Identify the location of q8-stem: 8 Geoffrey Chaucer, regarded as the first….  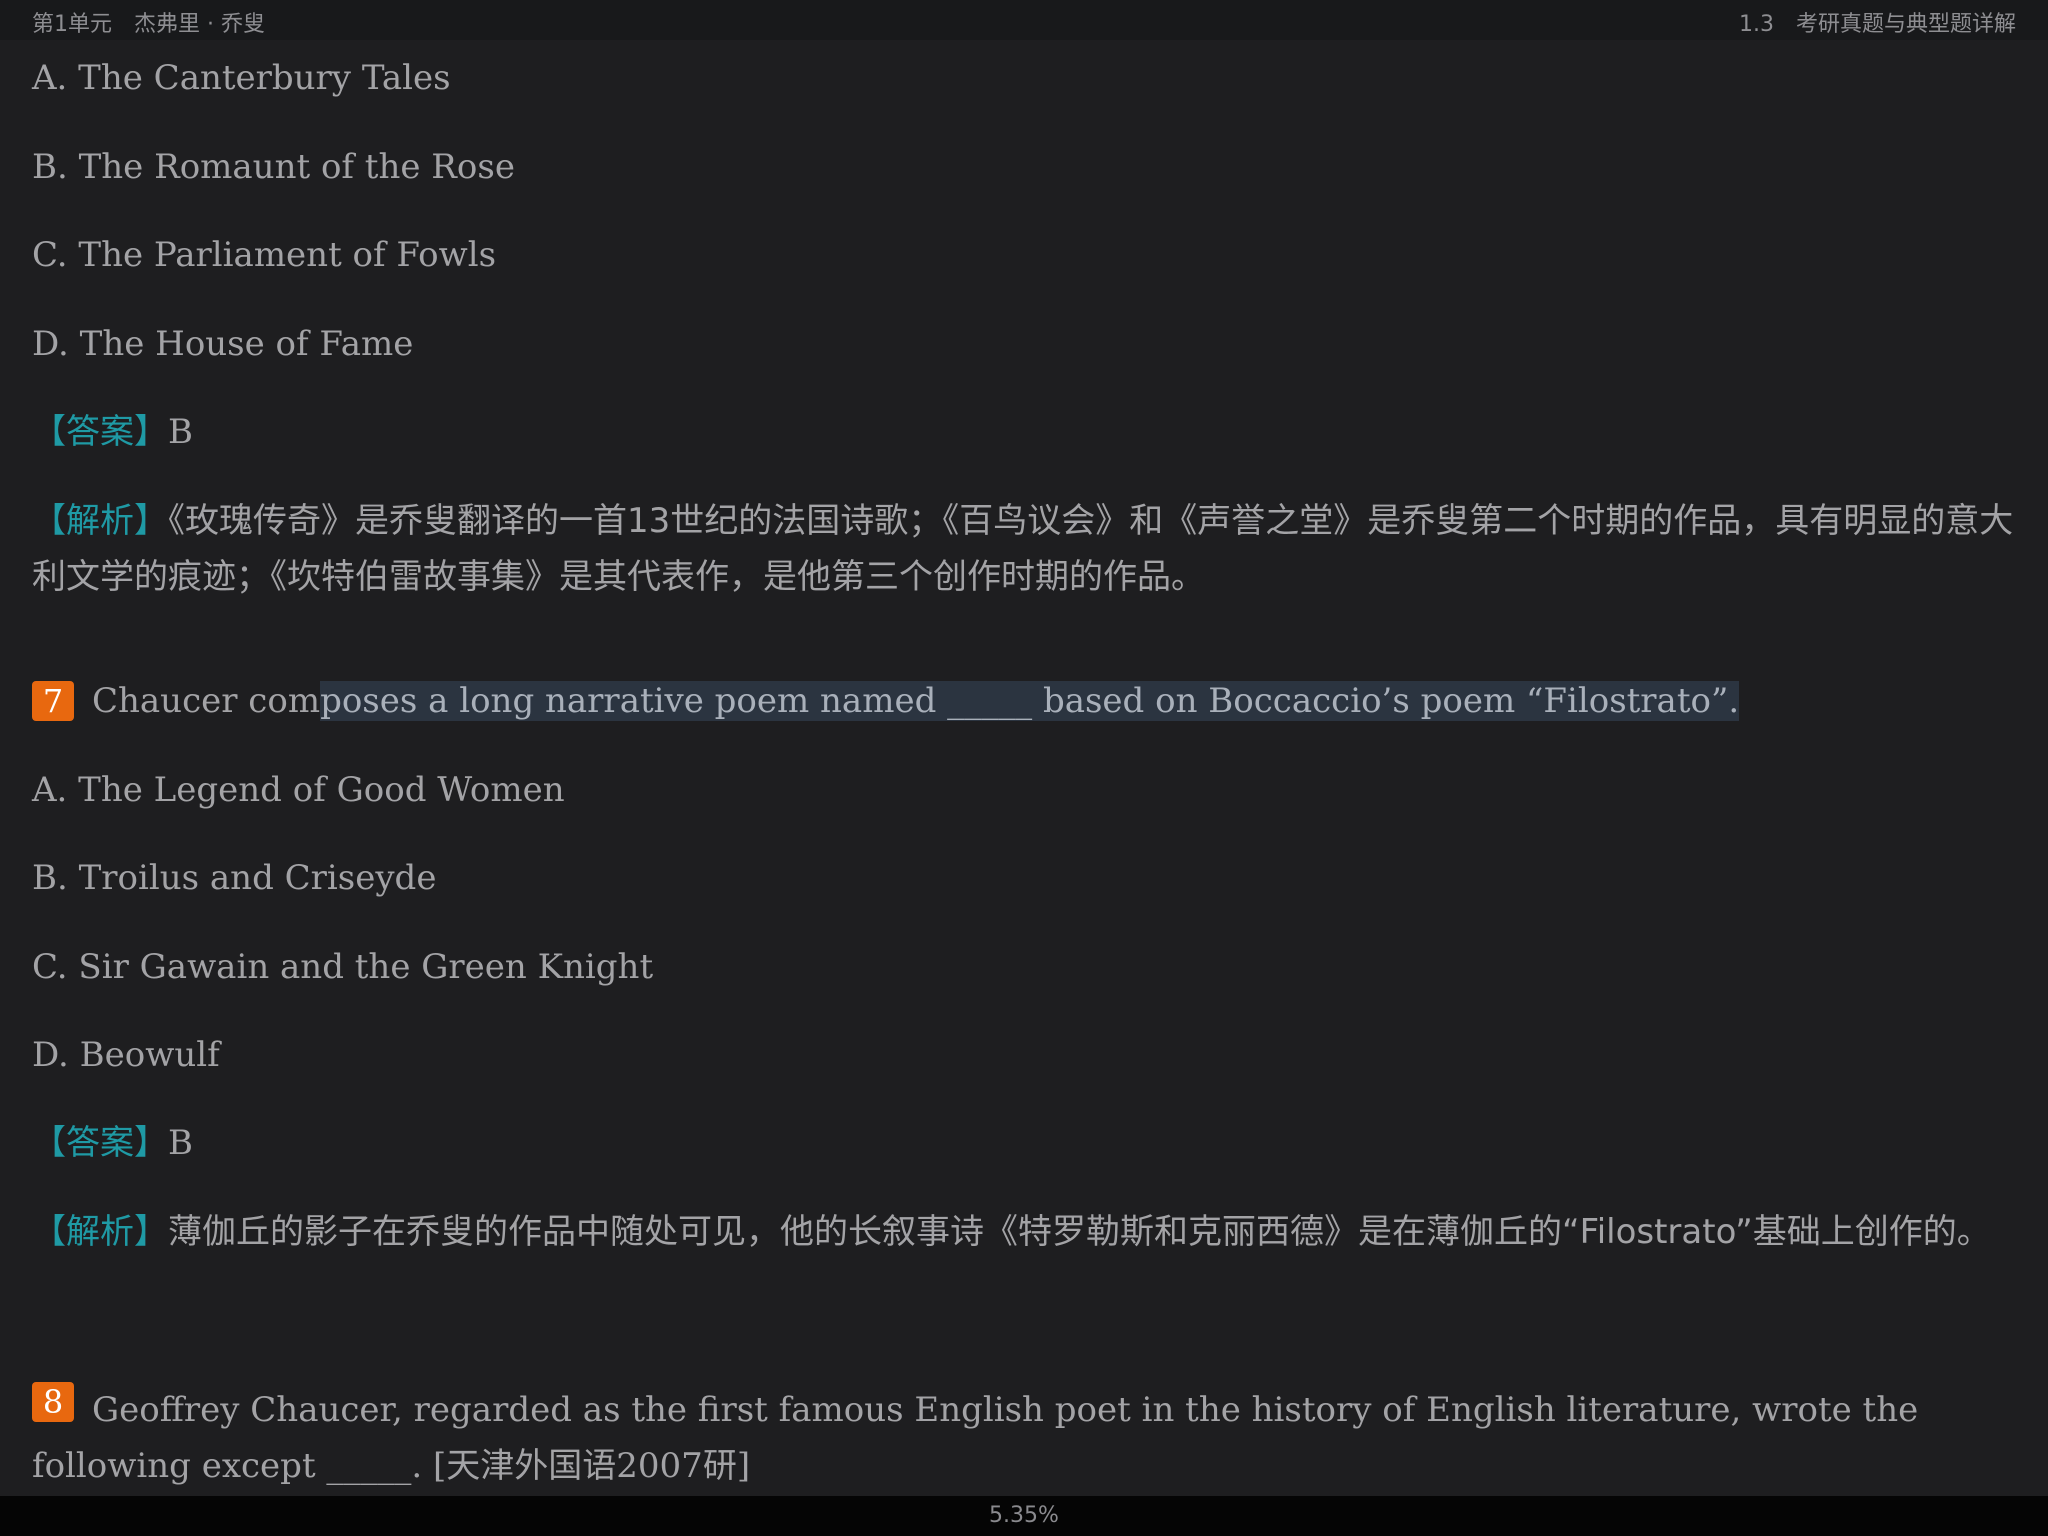
(1027, 1438).